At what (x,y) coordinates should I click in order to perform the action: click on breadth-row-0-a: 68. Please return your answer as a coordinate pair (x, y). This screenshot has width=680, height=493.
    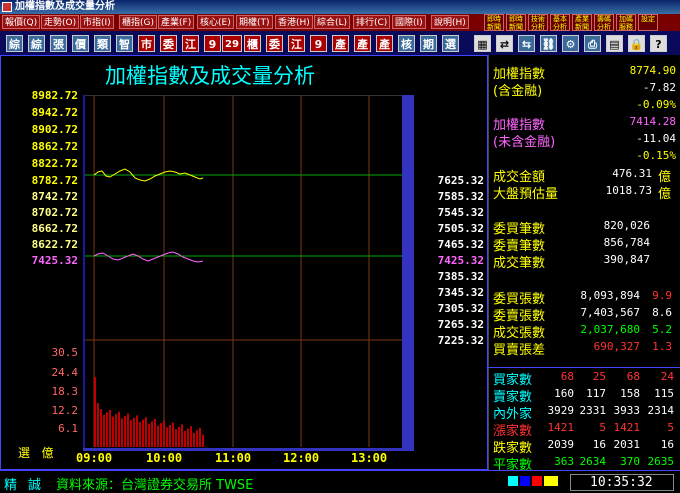
    Looking at the image, I should click on (567, 376).